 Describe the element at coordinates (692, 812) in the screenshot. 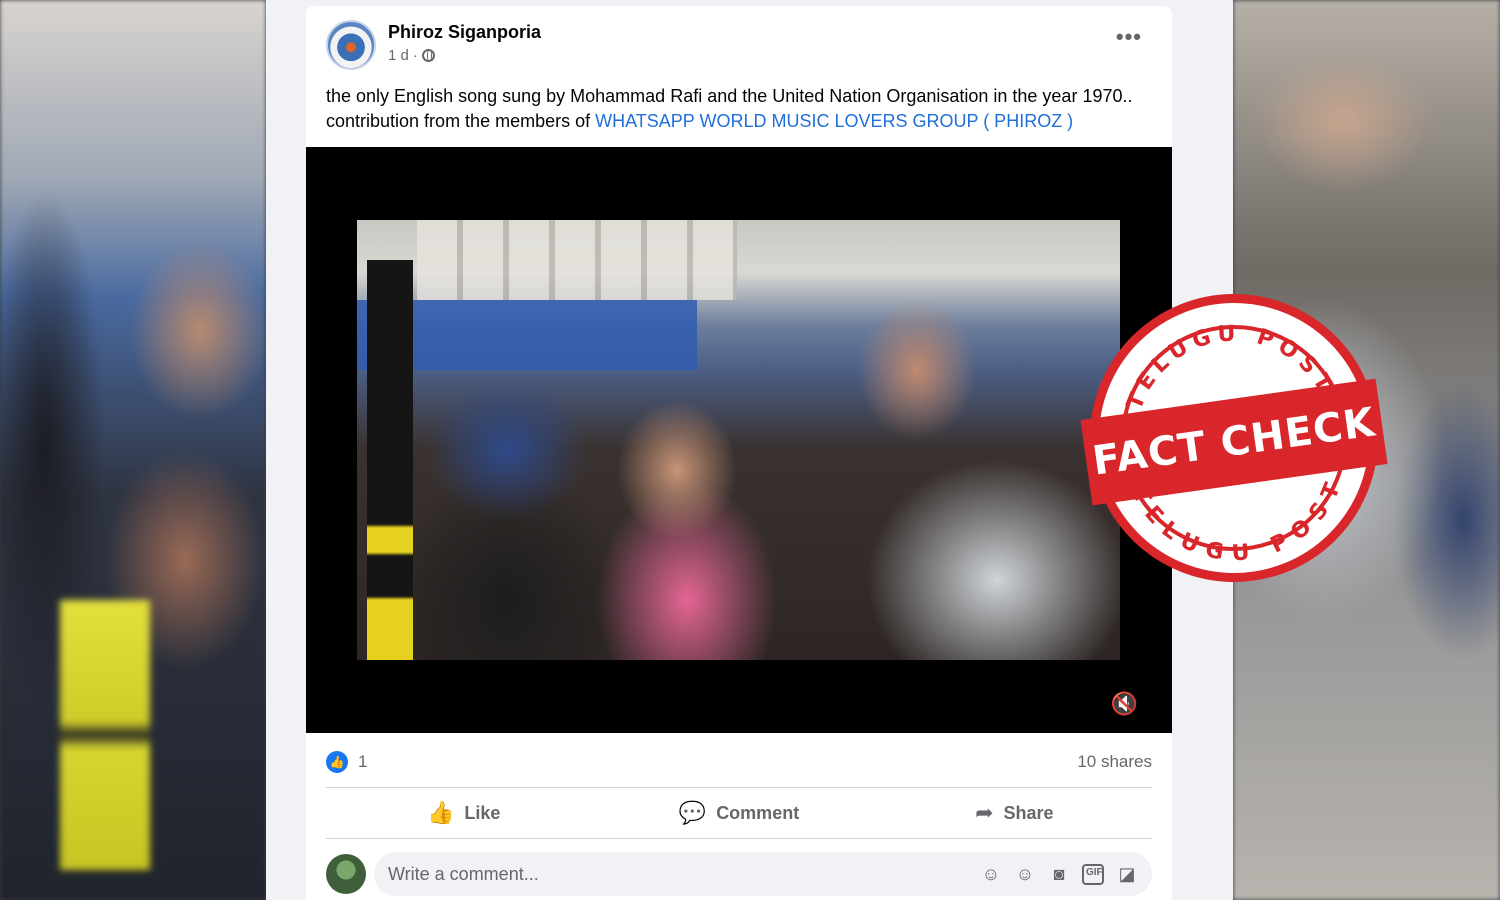

I see `comment-bubble-icon: 💬` at that location.